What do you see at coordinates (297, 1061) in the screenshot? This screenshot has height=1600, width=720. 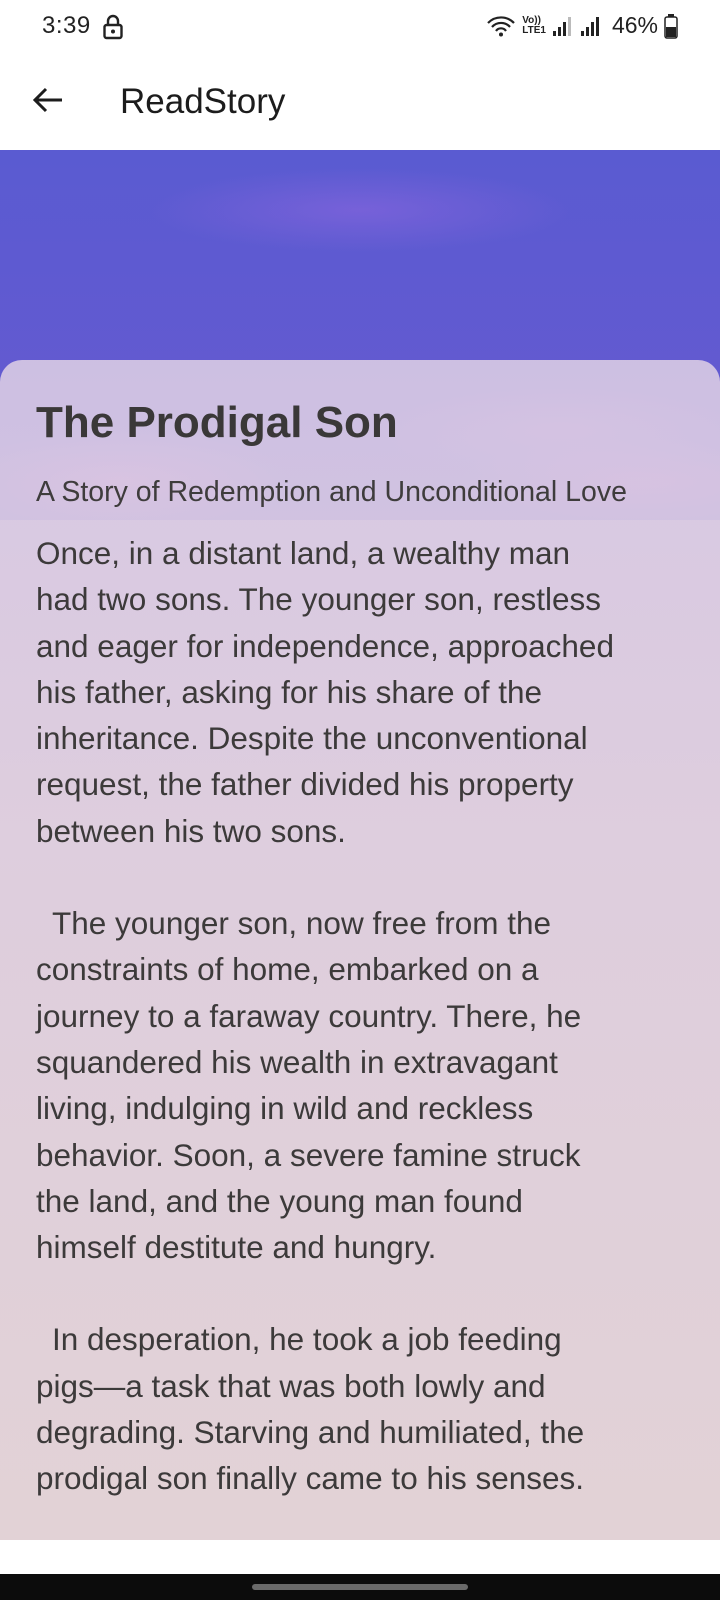 I see `story-line: squandered his wealth in extravagant` at bounding box center [297, 1061].